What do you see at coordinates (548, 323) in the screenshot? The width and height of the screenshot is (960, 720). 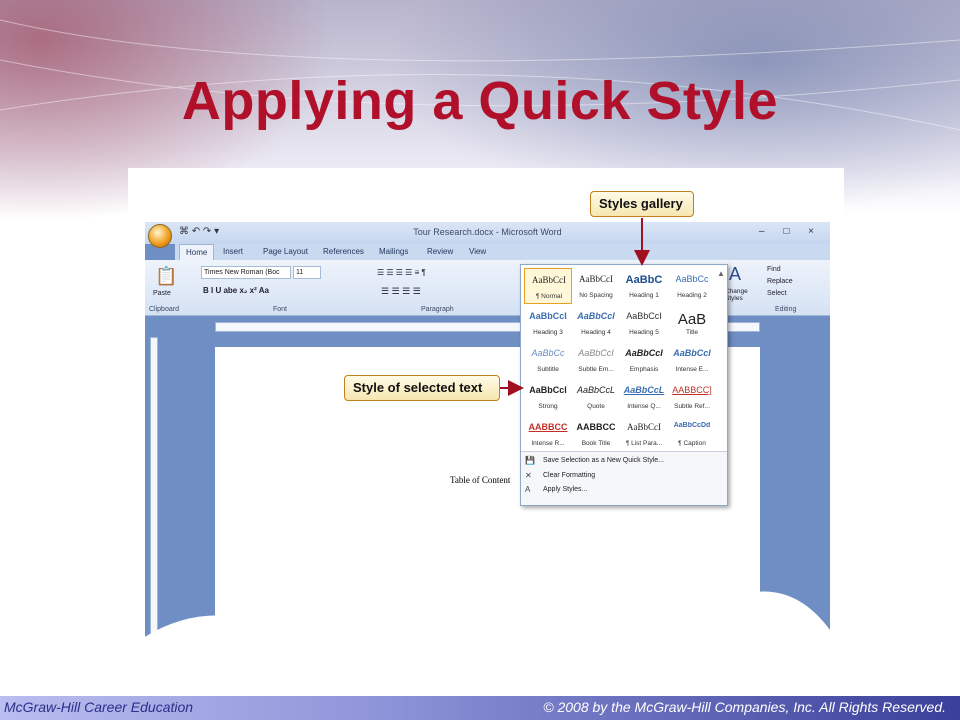 I see `style-item: AaBbCcI Heading 3` at bounding box center [548, 323].